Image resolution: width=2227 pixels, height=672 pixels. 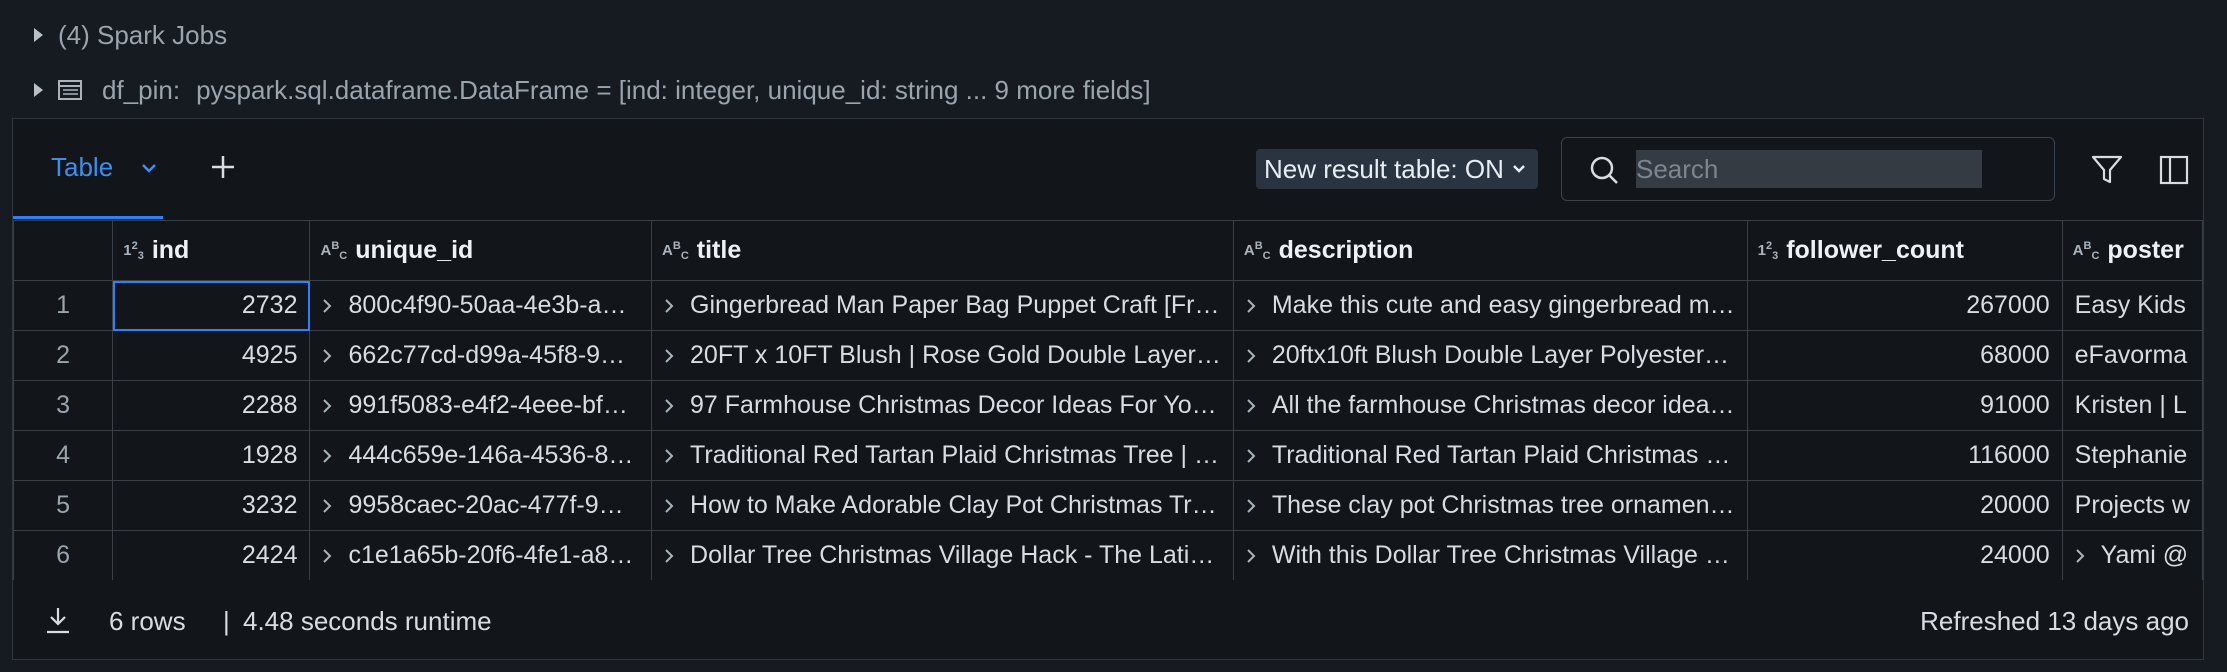 What do you see at coordinates (1384, 168) in the screenshot?
I see `new-result-table-label: New result table: ON` at bounding box center [1384, 168].